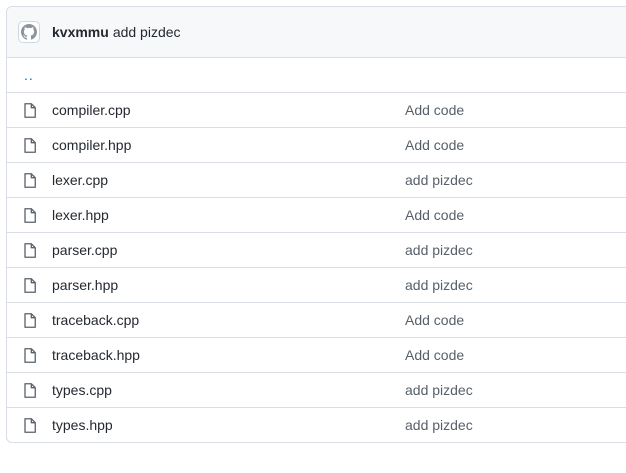  What do you see at coordinates (316, 285) in the screenshot?
I see `file-row: parser.hpp add pizdec` at bounding box center [316, 285].